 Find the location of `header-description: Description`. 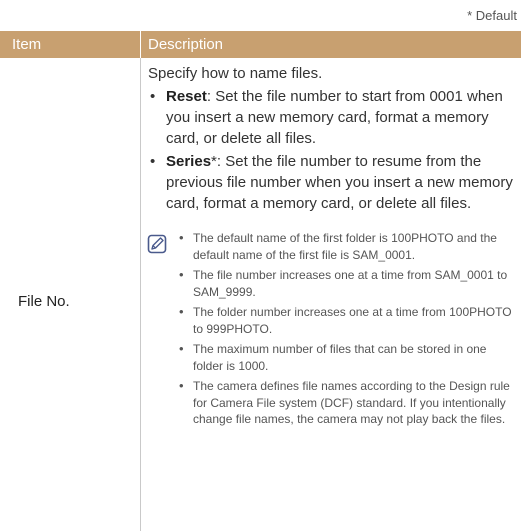

header-description: Description is located at coordinates (186, 44).